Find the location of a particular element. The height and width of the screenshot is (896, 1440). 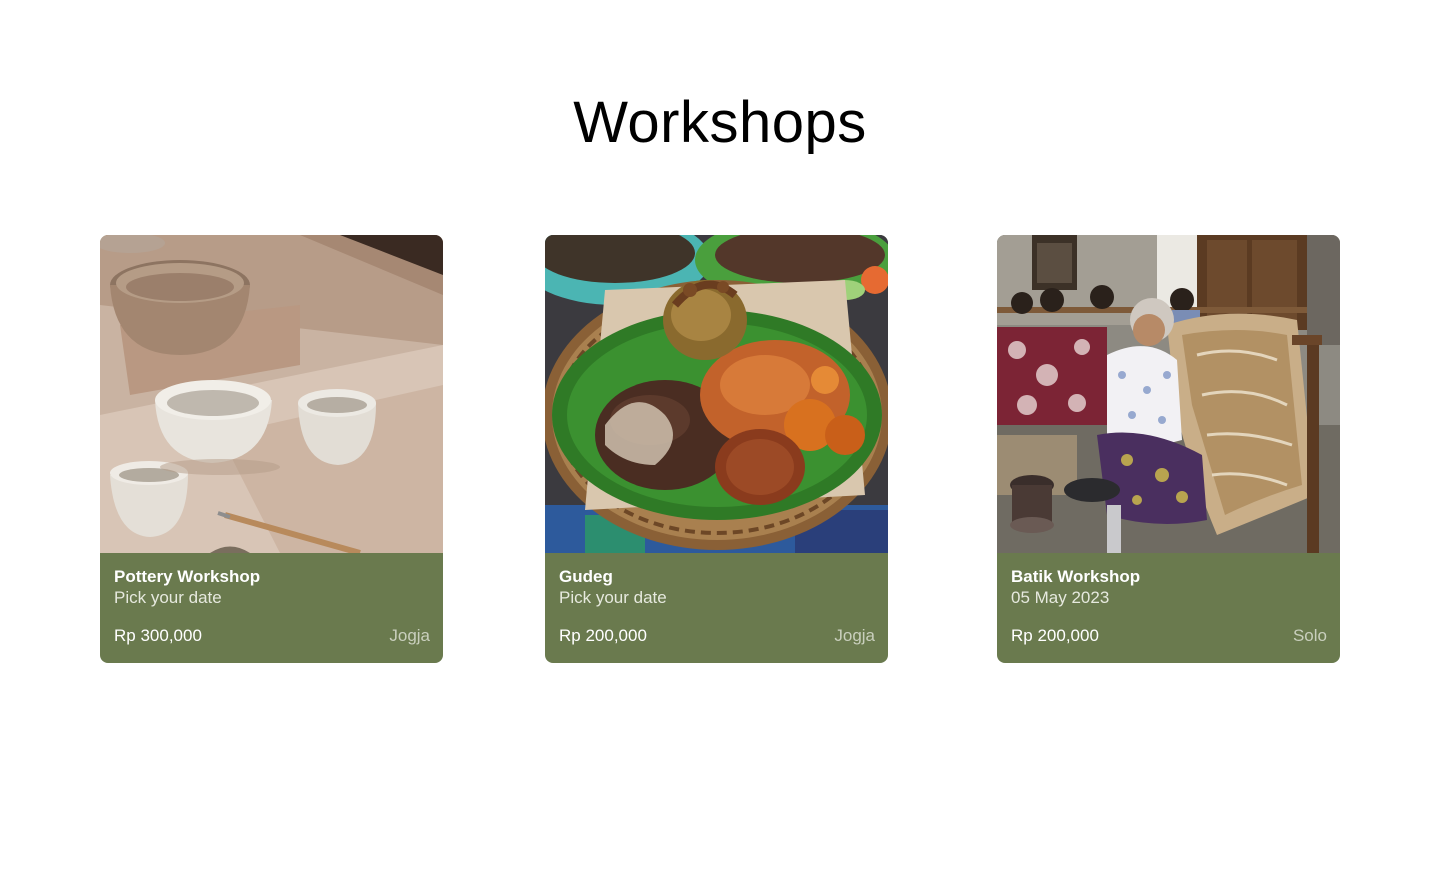

batik-photo is located at coordinates (1168, 394).